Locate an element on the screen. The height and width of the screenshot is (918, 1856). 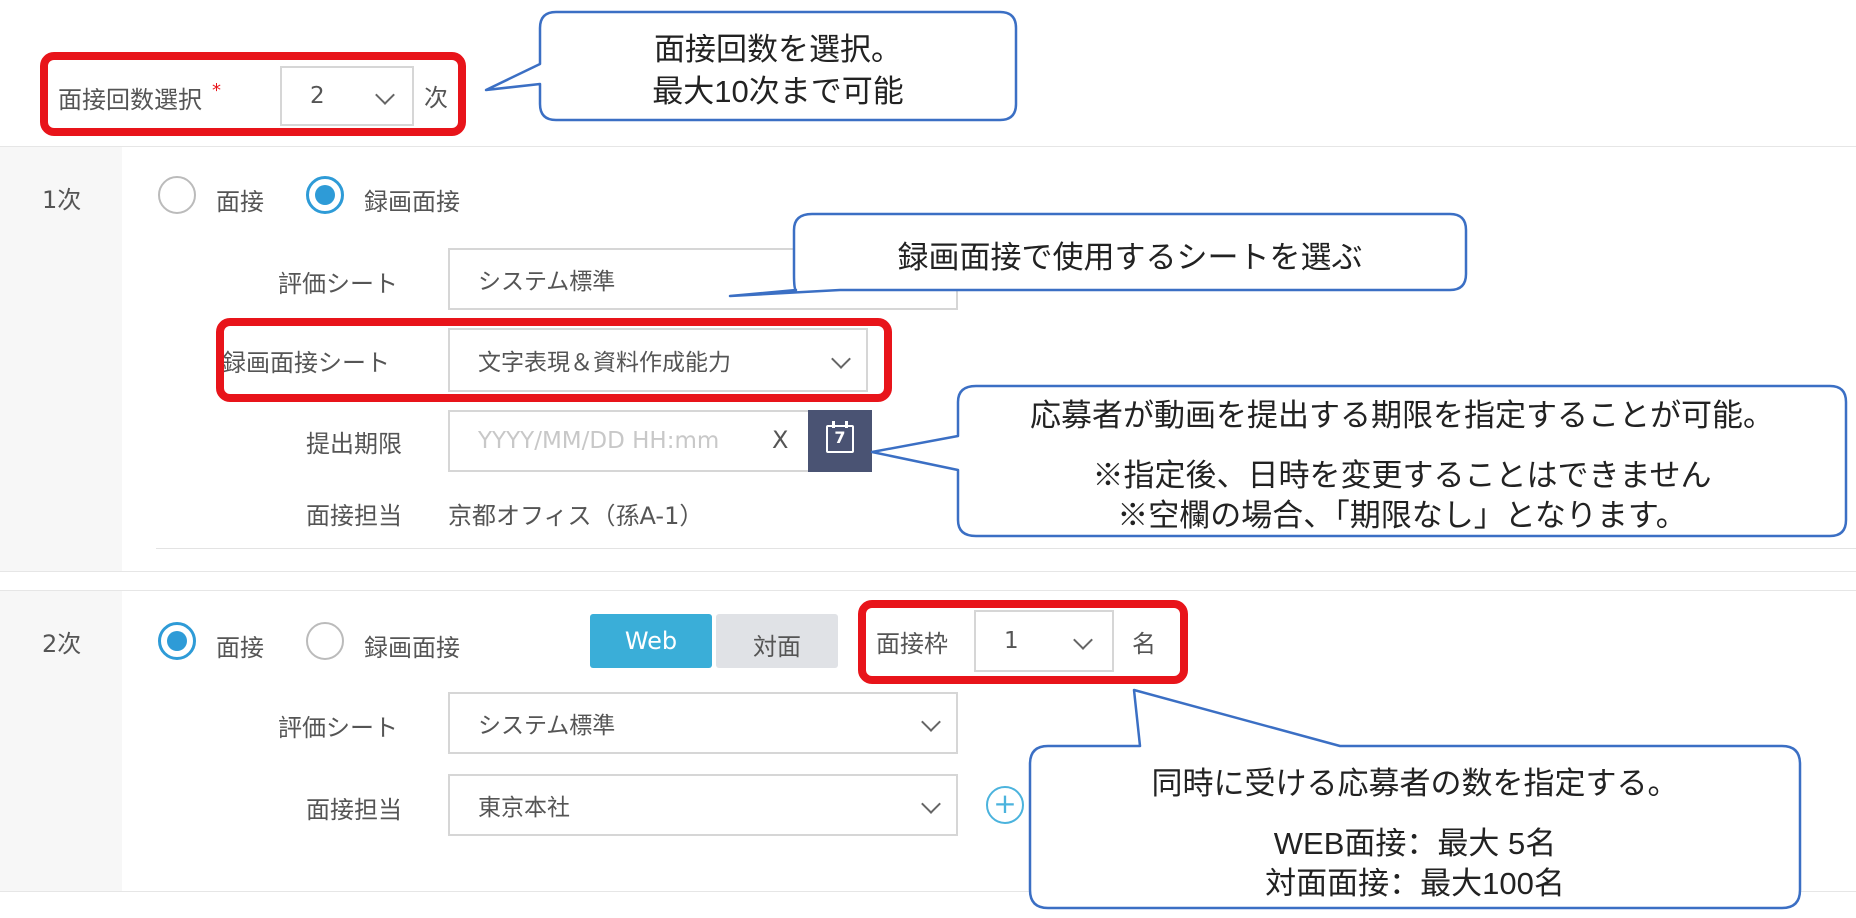
callout-3-line1: 応募者が動画を提出する期限を指定することが可能。 is located at coordinates (1402, 415).